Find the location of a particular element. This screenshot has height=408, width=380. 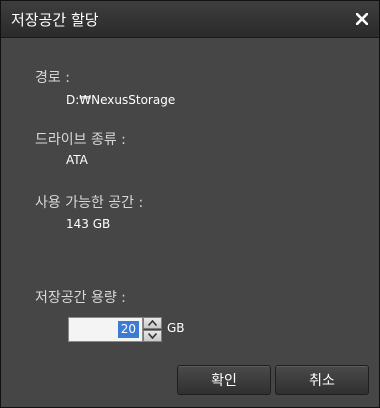

drive-type-label: 드라이브 종류 : is located at coordinates (80, 140).